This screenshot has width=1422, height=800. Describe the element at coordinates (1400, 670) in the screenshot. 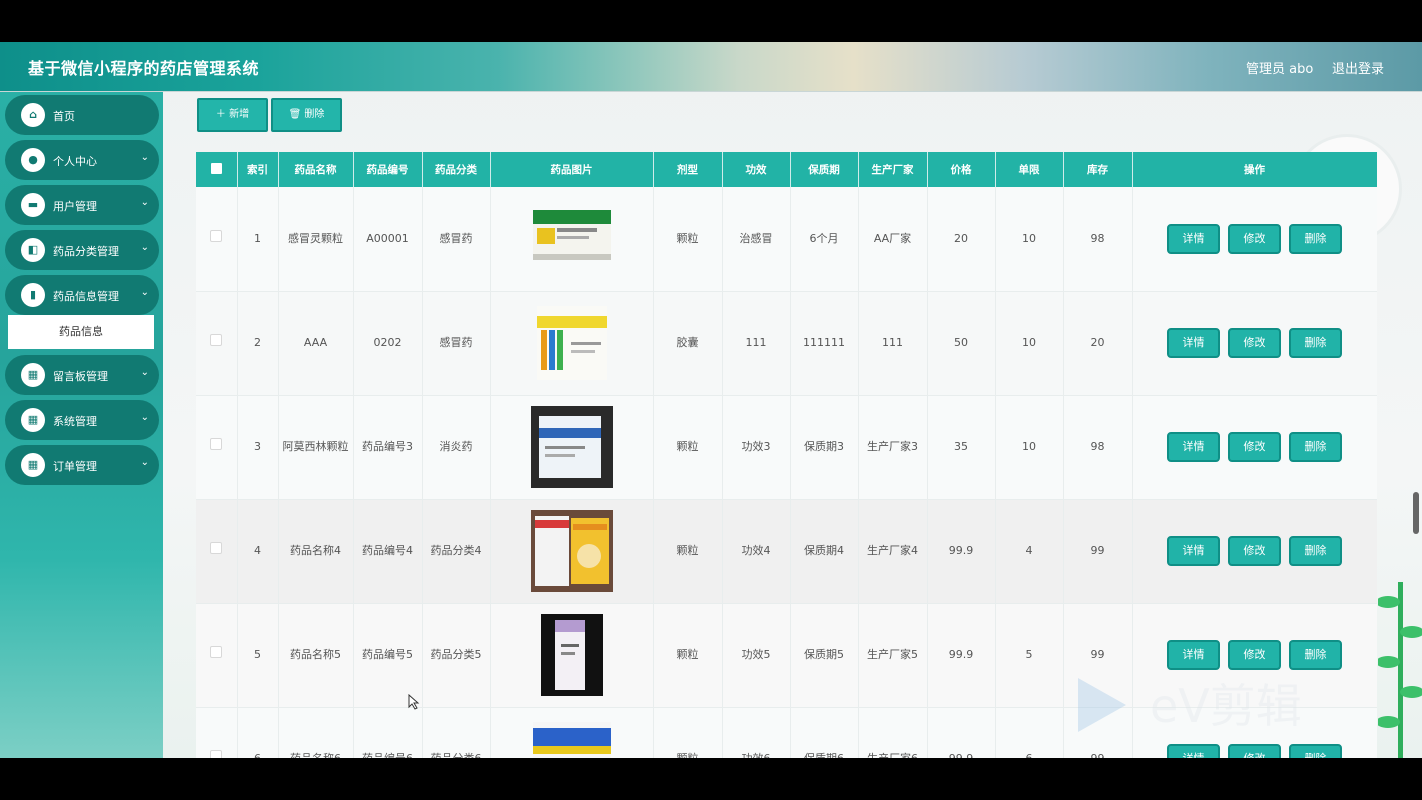

I see `plant-decoration` at that location.